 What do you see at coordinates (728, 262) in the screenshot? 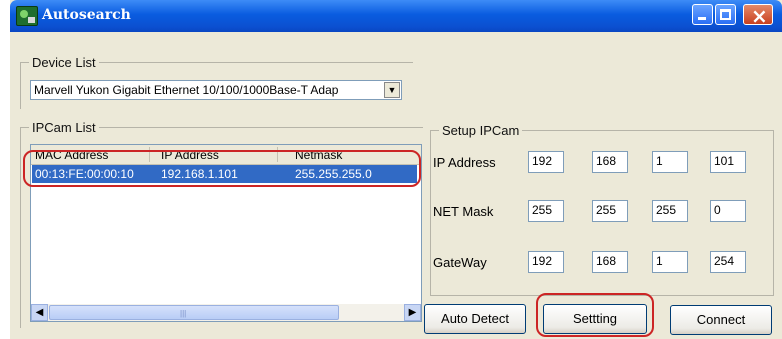
I see `gateway-octet-4: 254` at bounding box center [728, 262].